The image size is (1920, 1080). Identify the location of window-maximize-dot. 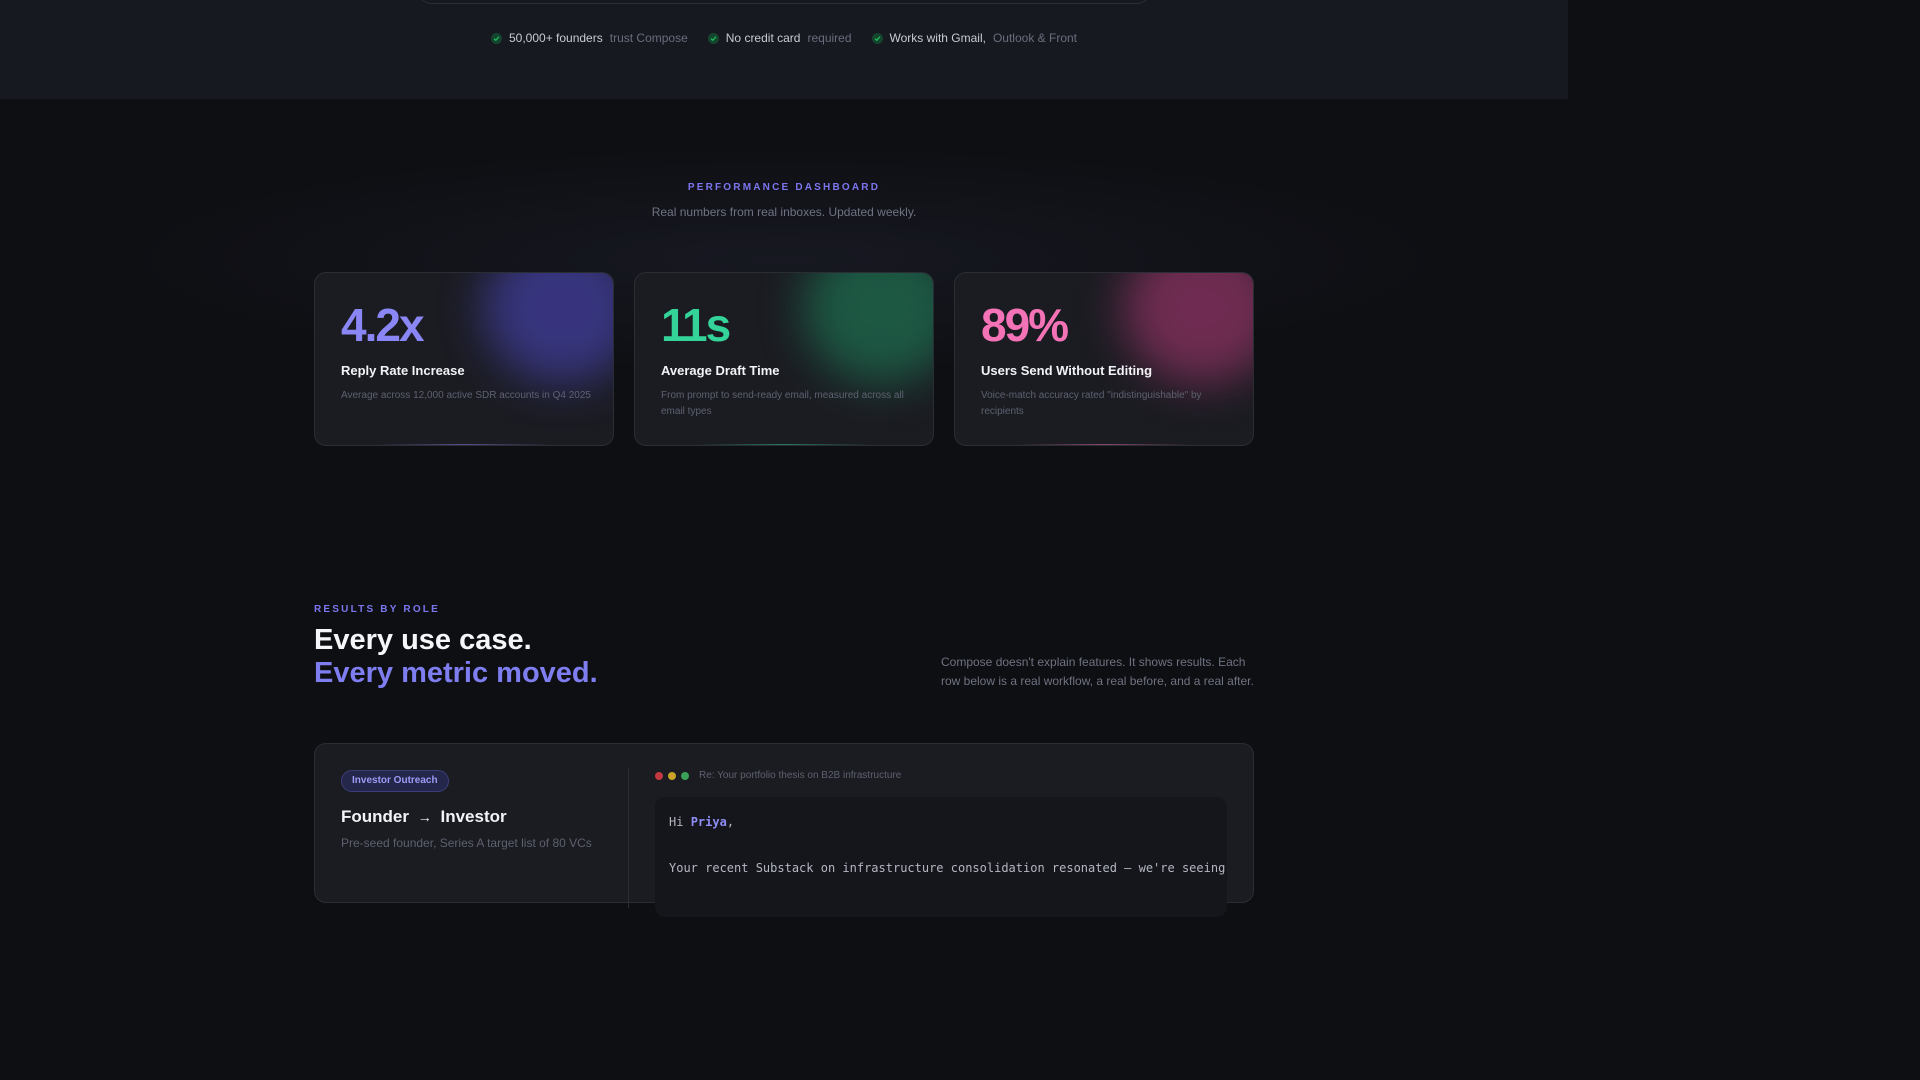
(685, 776).